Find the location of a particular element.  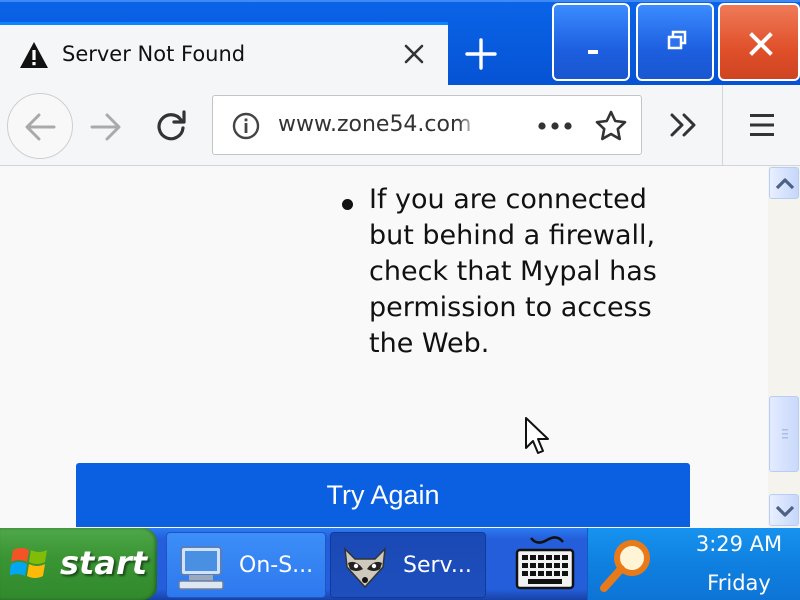

chevron-up-icon is located at coordinates (785, 184).